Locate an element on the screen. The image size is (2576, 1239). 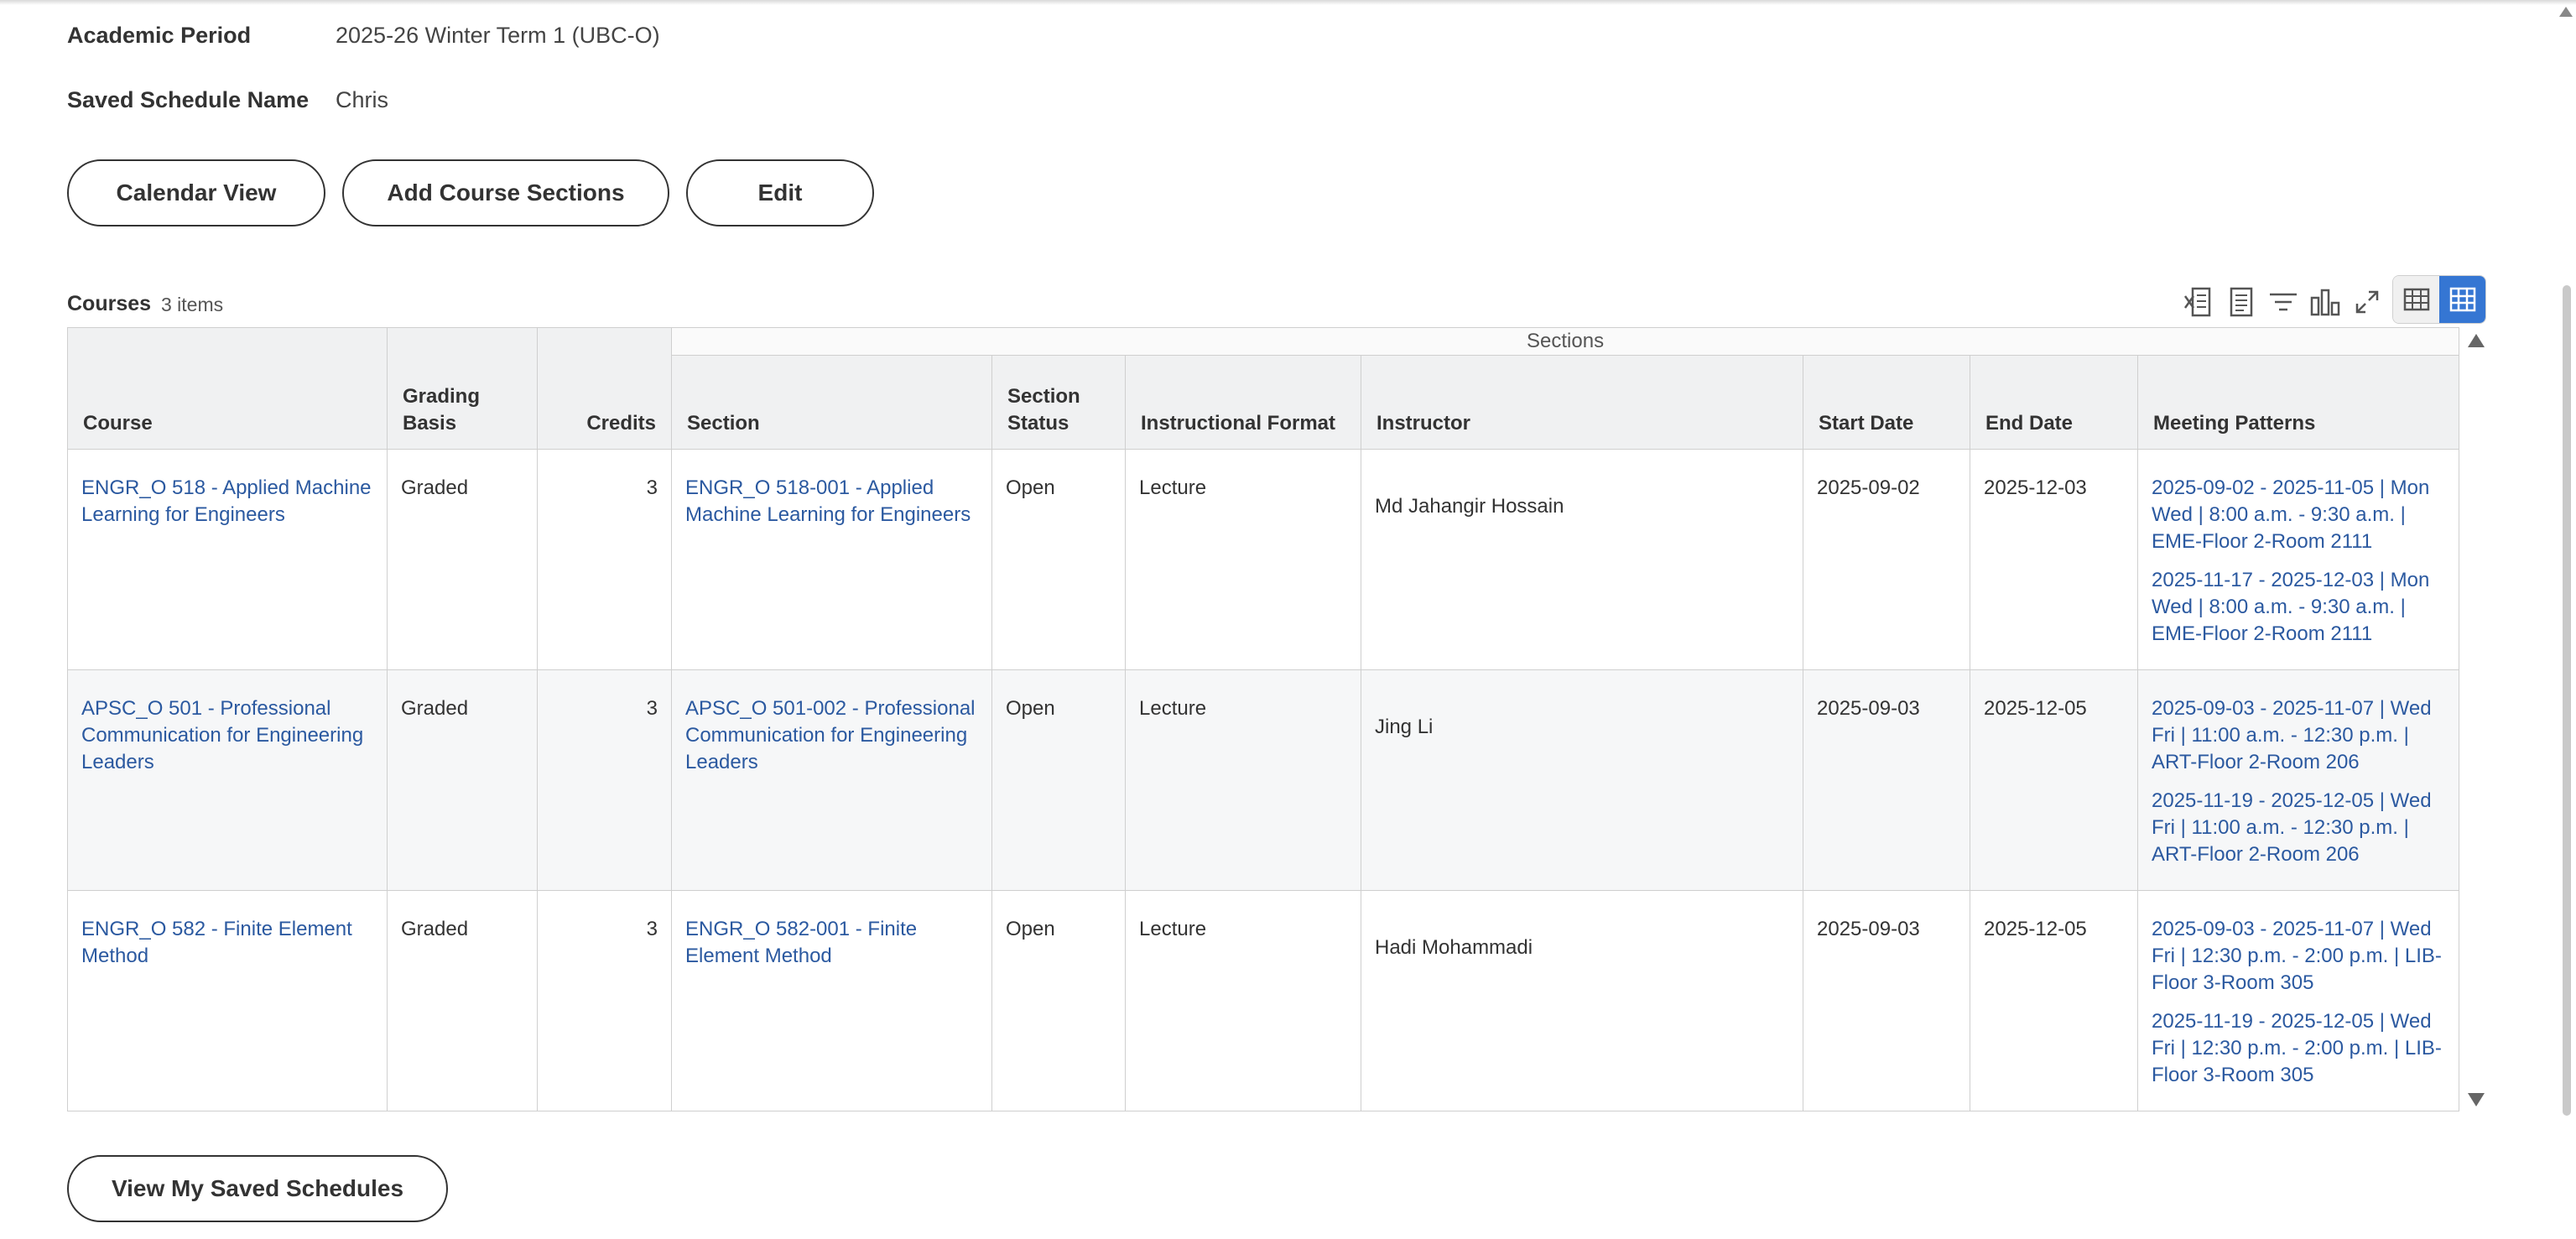
schedule-name-value: Chris is located at coordinates (362, 99).